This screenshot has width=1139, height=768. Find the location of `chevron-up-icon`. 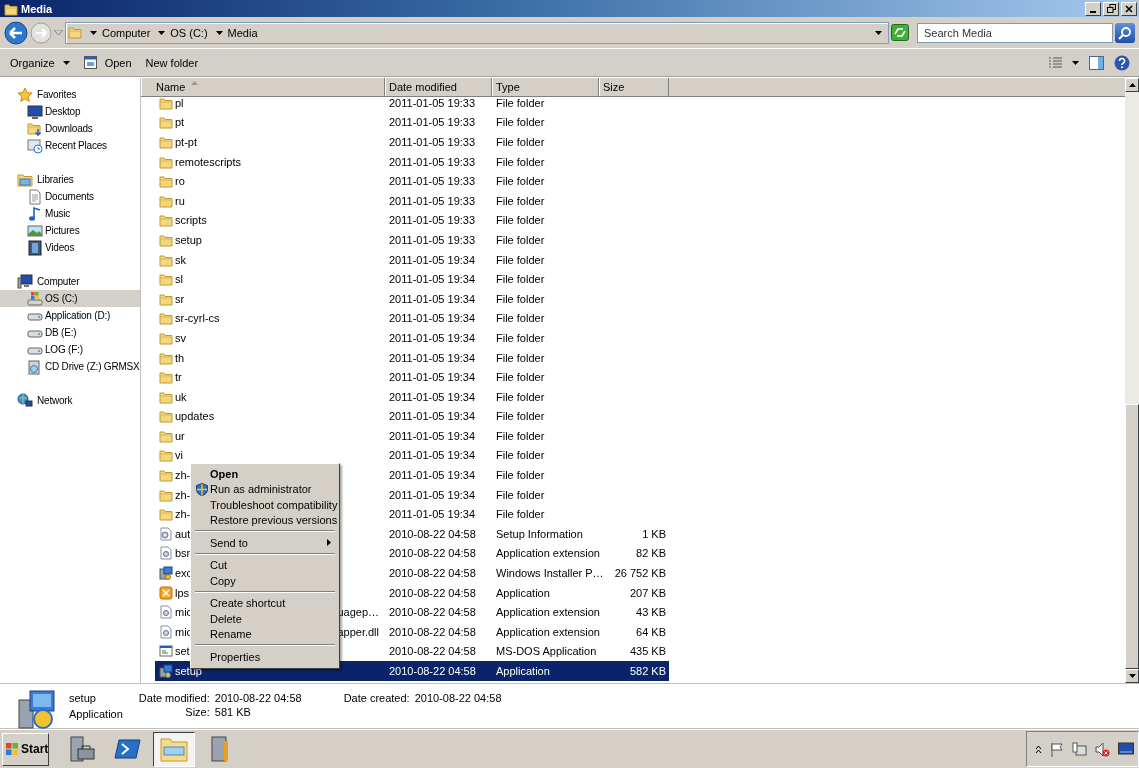

chevron-up-icon is located at coordinates (1038, 749).